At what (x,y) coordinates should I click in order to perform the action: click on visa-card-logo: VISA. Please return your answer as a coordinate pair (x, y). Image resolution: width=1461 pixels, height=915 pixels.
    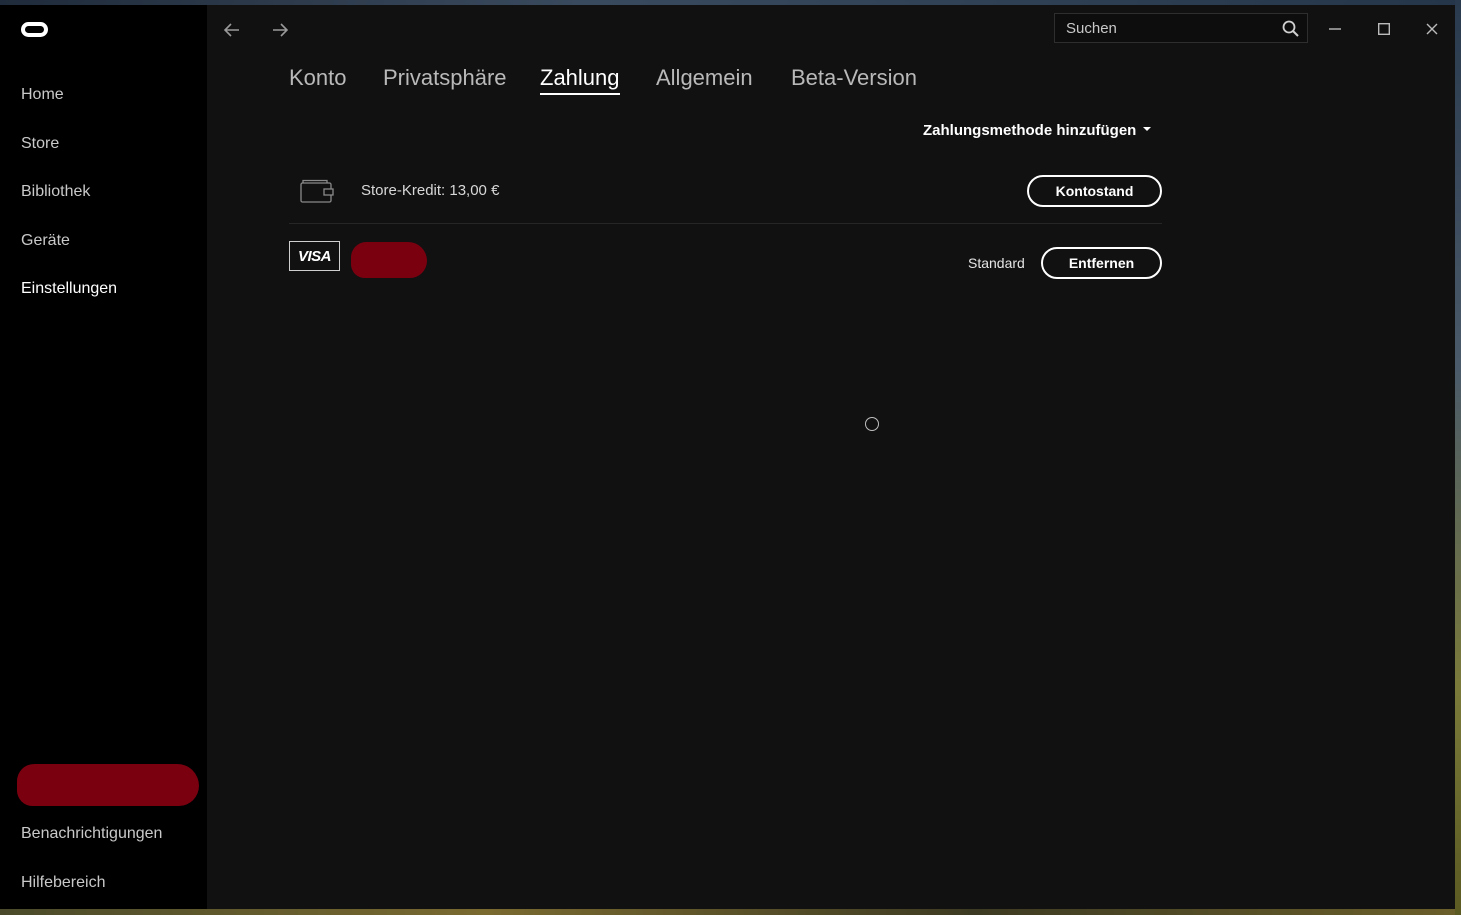
    Looking at the image, I should click on (314, 256).